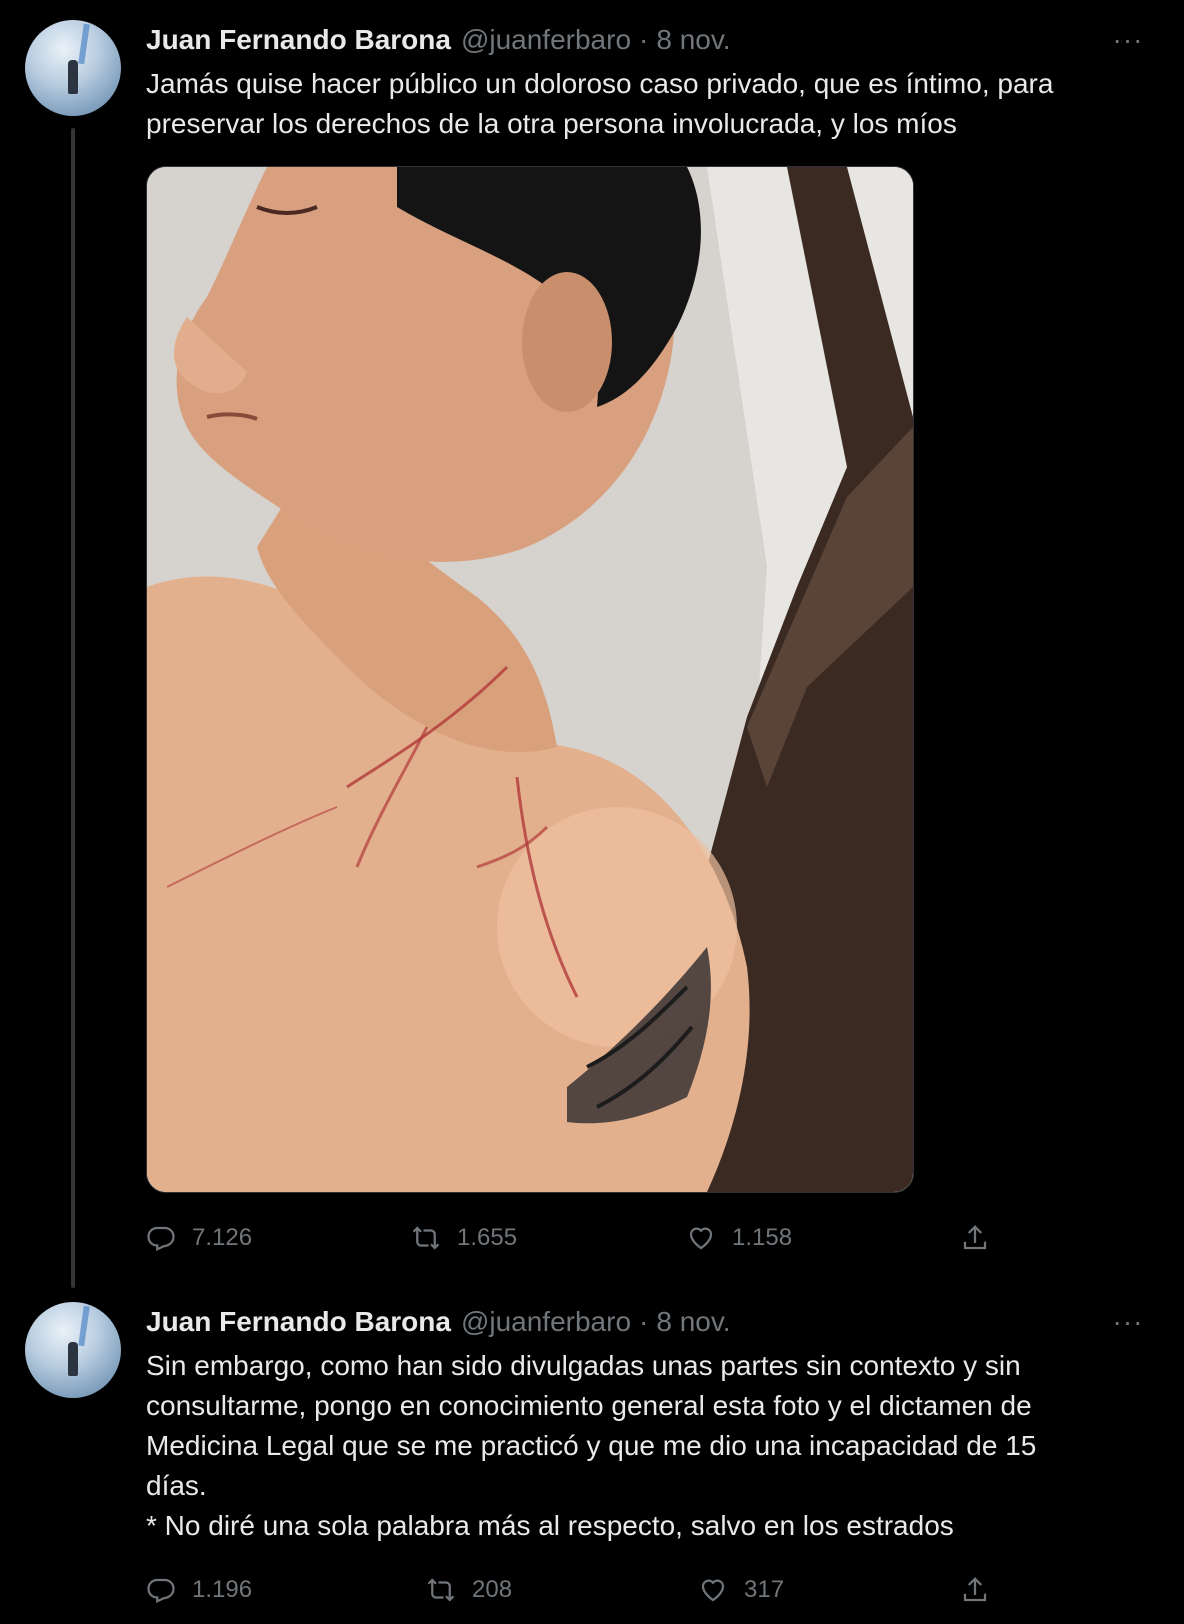 Image resolution: width=1184 pixels, height=1624 pixels. I want to click on reply-button: 7.126, so click(199, 1238).